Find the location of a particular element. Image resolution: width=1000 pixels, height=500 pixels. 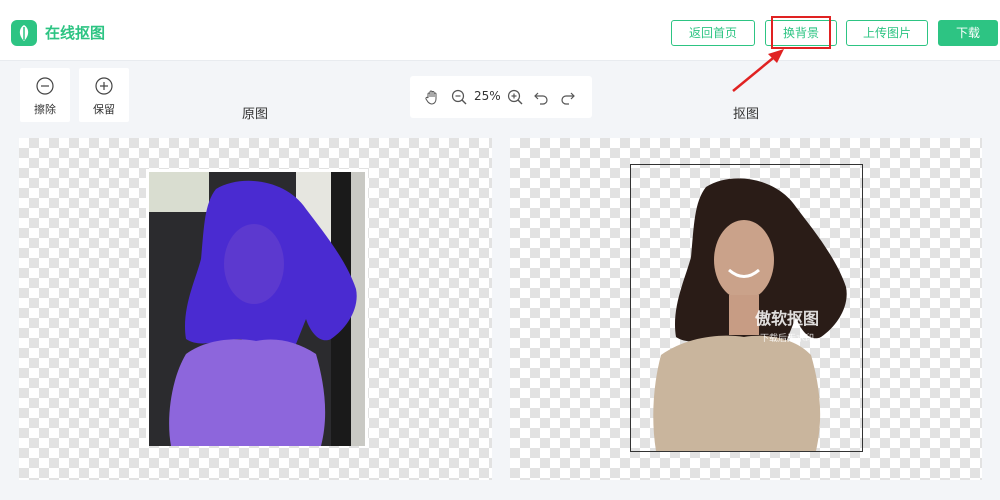

zoom-in-icon is located at coordinates (515, 97).